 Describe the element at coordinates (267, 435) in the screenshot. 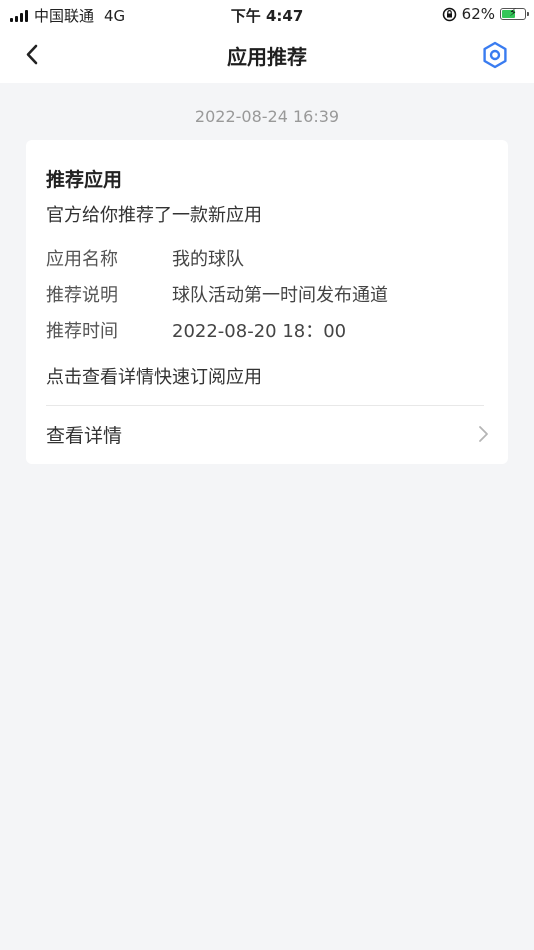

I see `view-details-button: 查看详情` at that location.